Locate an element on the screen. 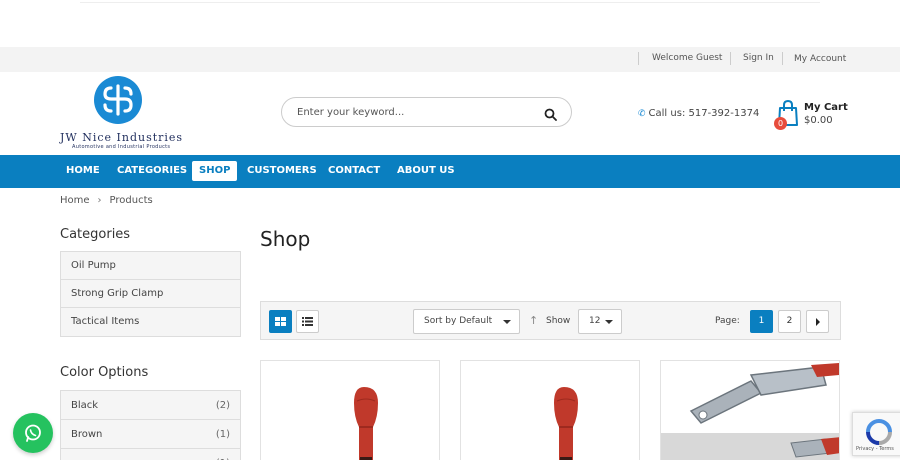 Image resolution: width=900 pixels, height=460 pixels. cart-label: My Cart is located at coordinates (826, 107).